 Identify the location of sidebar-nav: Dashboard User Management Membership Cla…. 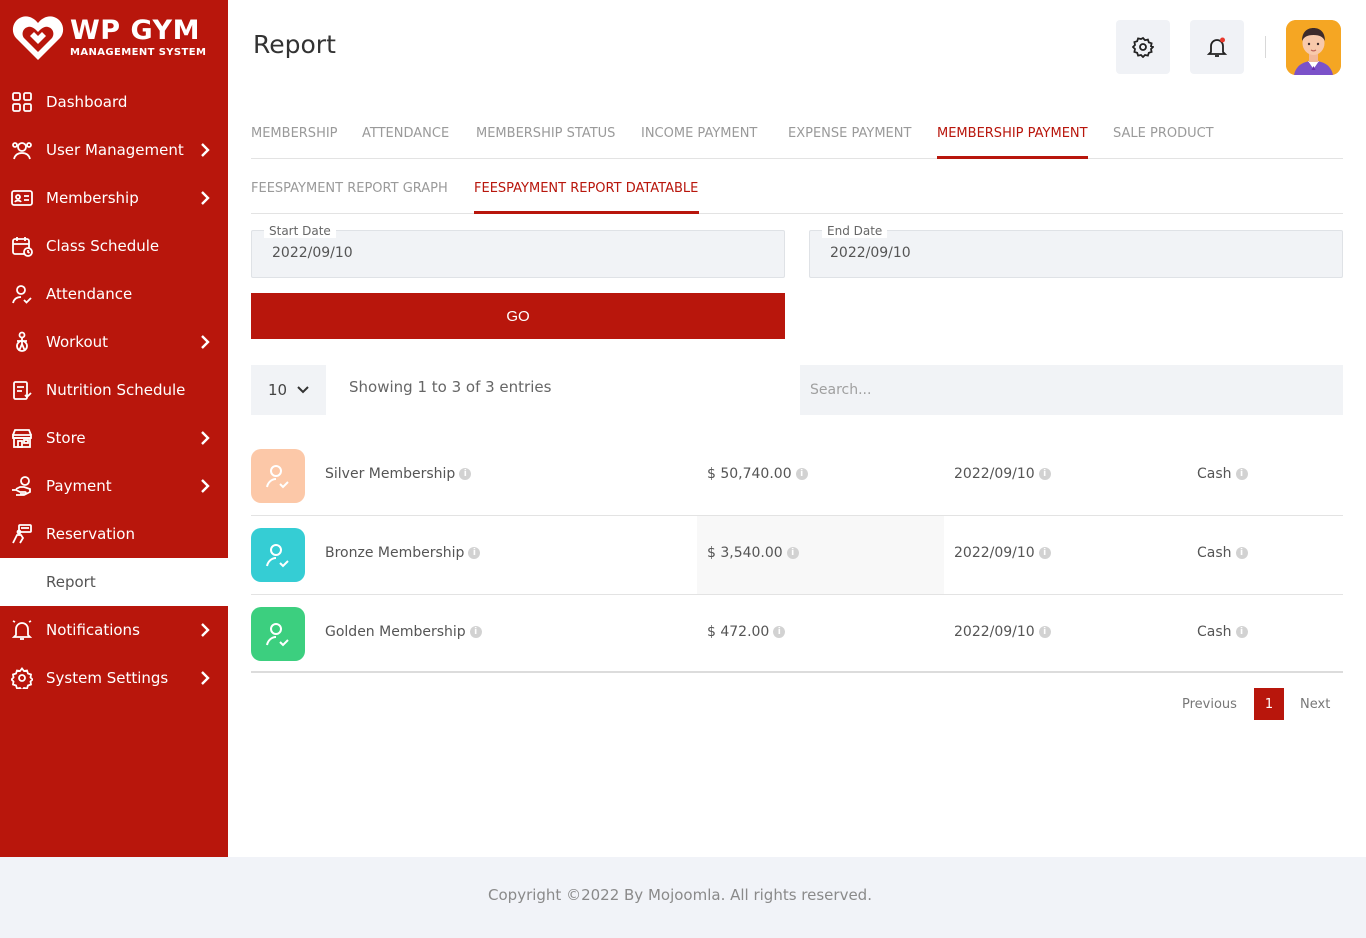
(114, 390).